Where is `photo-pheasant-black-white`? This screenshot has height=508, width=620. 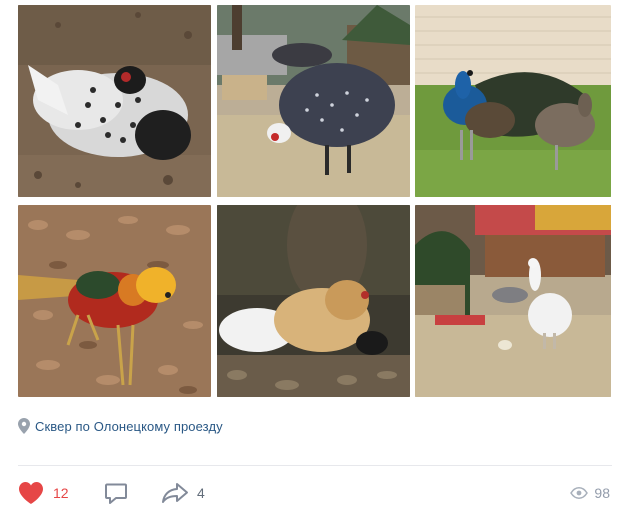
photo-pheasant-black-white is located at coordinates (114, 101).